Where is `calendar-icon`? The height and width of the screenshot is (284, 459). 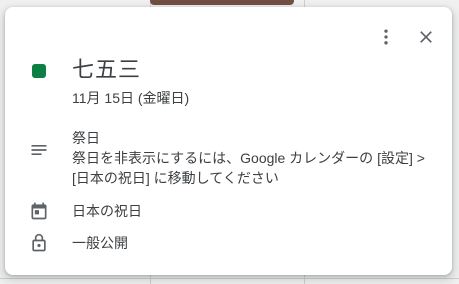
calendar-icon is located at coordinates (38, 211).